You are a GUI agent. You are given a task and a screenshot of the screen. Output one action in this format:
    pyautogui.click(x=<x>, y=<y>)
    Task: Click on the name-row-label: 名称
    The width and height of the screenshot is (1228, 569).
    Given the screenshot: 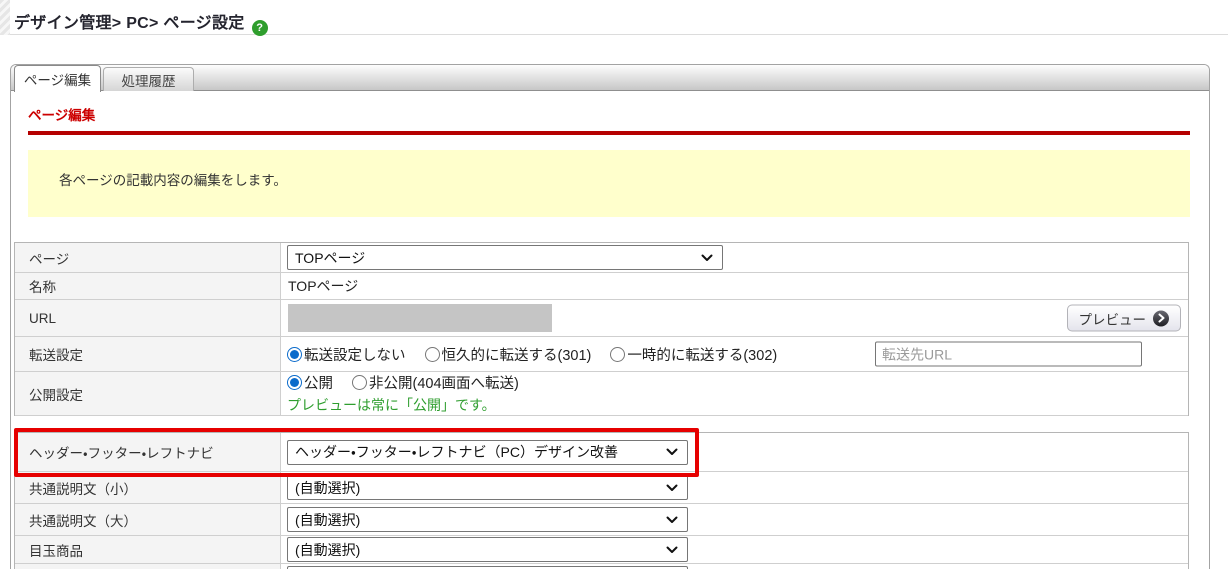 What is the action you would take?
    pyautogui.click(x=148, y=286)
    